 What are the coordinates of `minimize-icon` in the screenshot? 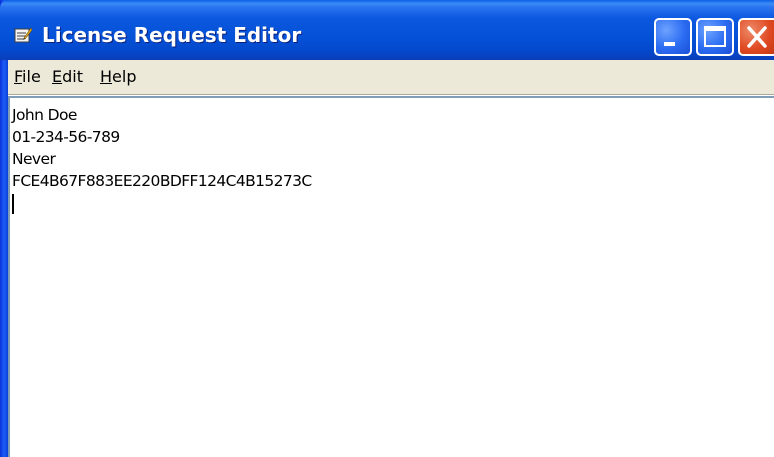 It's located at (669, 44).